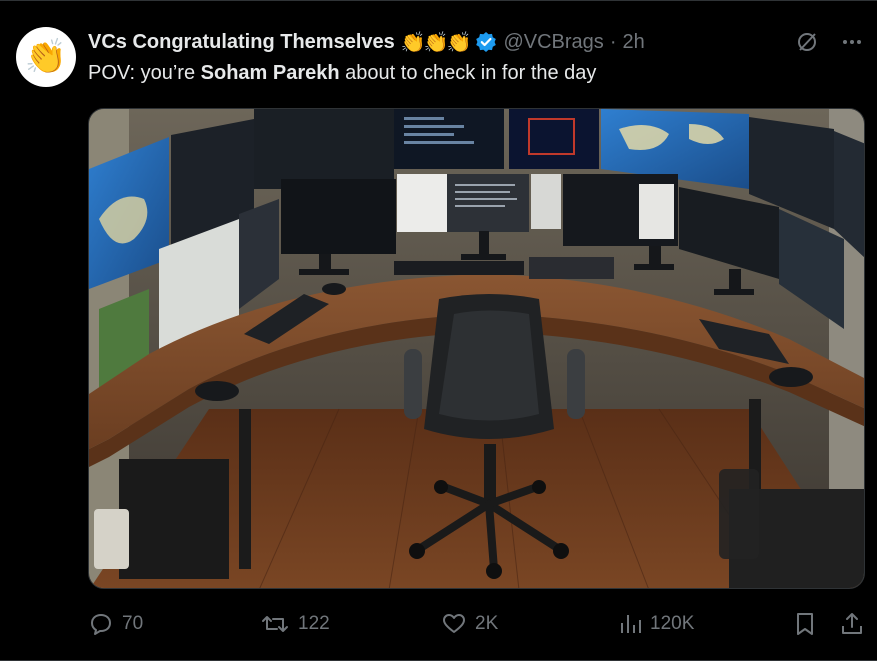 The image size is (877, 661). Describe the element at coordinates (133, 623) in the screenshot. I see `reply-count: 70` at that location.